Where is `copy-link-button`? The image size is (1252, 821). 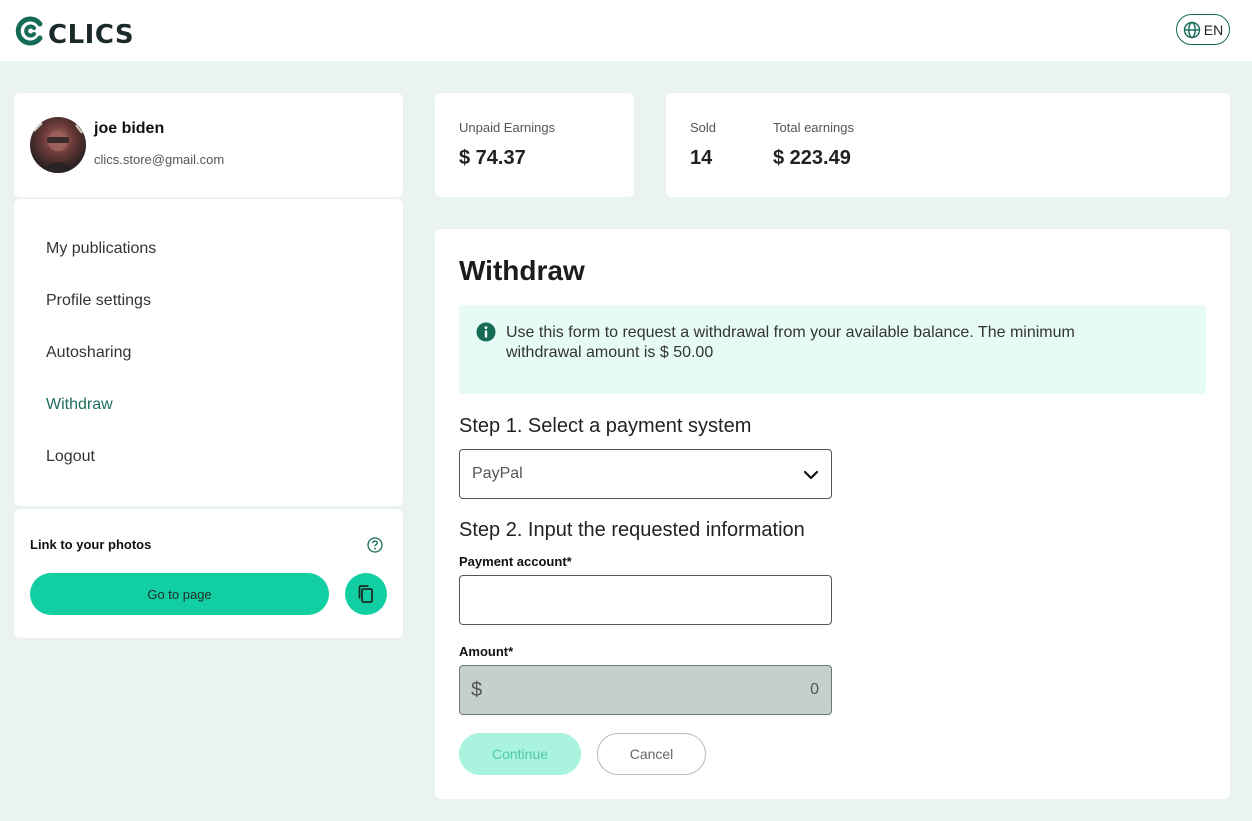 copy-link-button is located at coordinates (366, 594).